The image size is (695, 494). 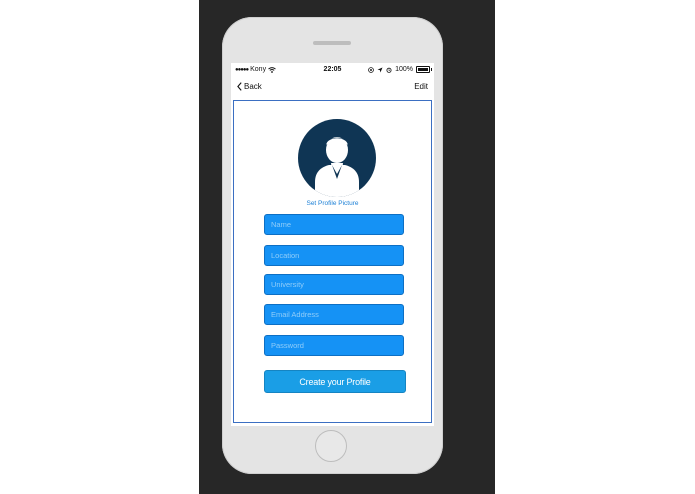 I want to click on back-button: Back, so click(x=249, y=86).